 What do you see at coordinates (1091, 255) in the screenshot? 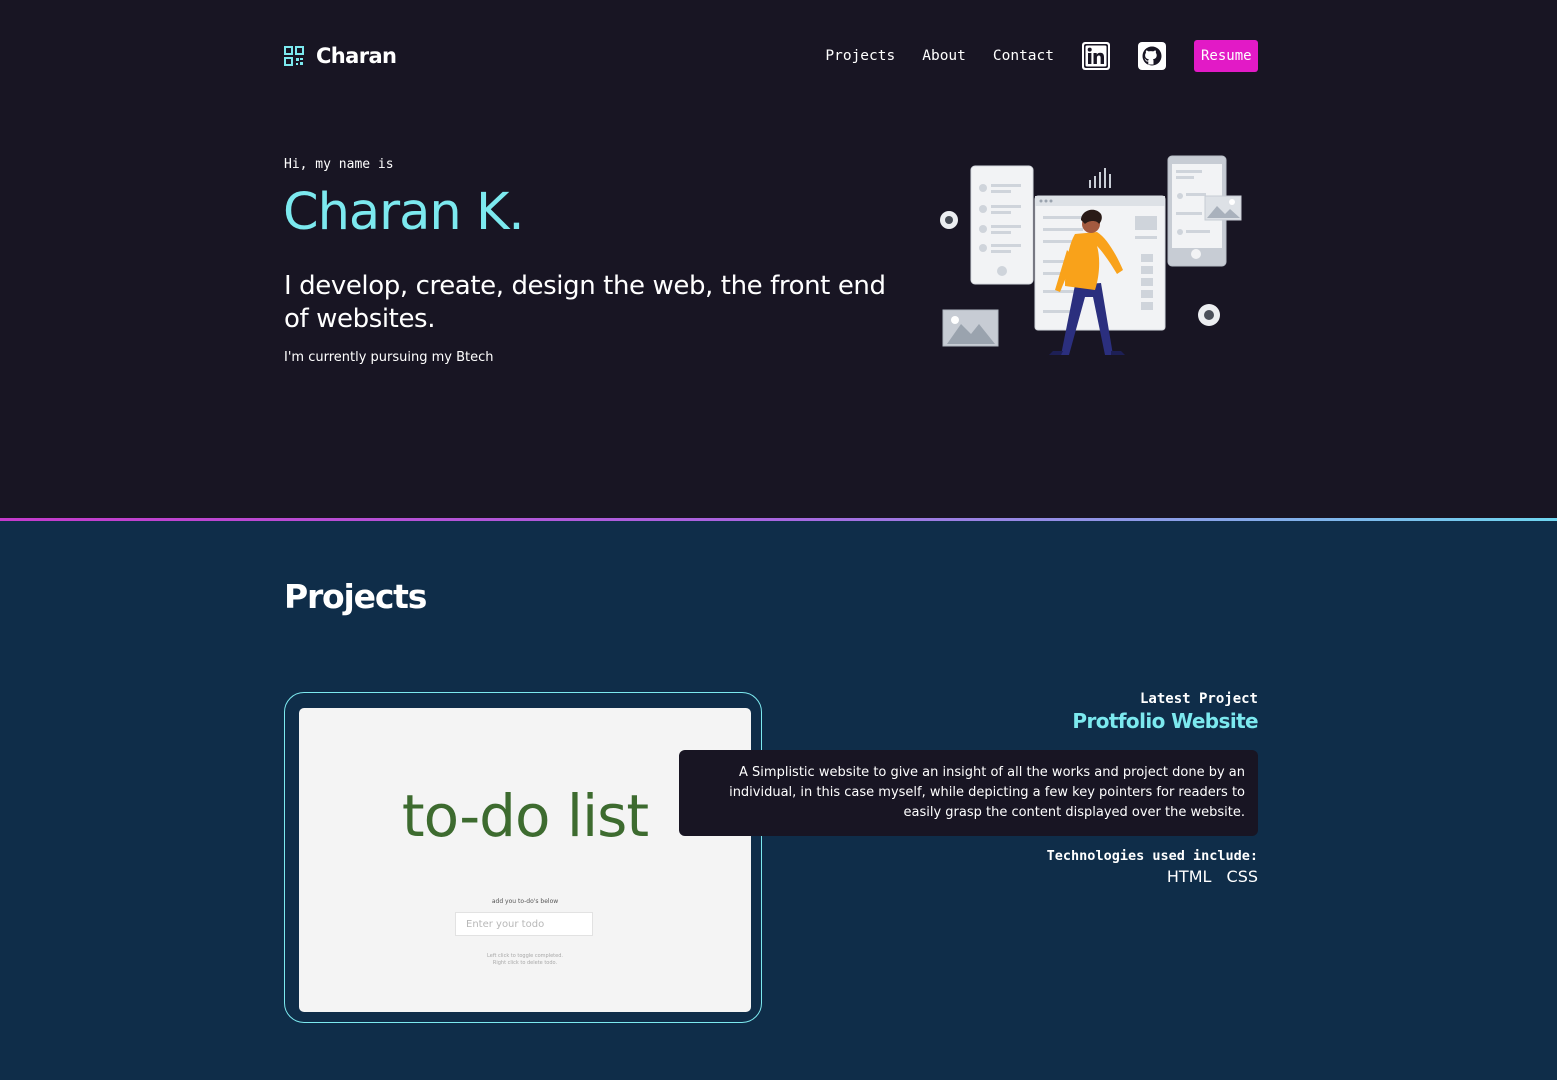
I see `developer-illustration` at bounding box center [1091, 255].